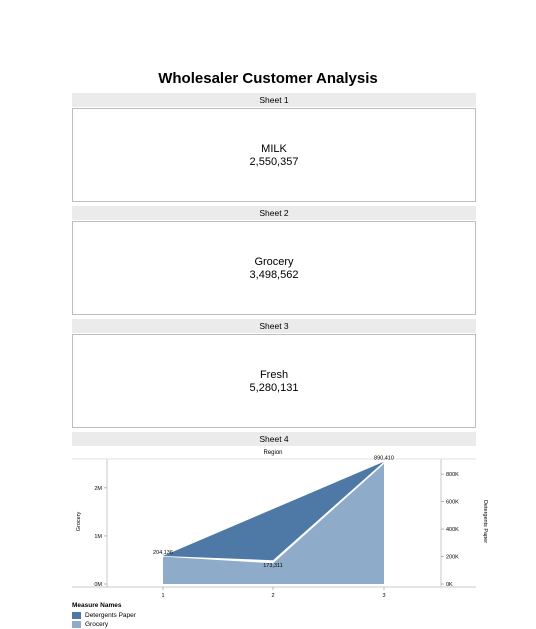 Image resolution: width=536 pixels, height=629 pixels. I want to click on y-axis-title: Grocery, so click(79, 521).